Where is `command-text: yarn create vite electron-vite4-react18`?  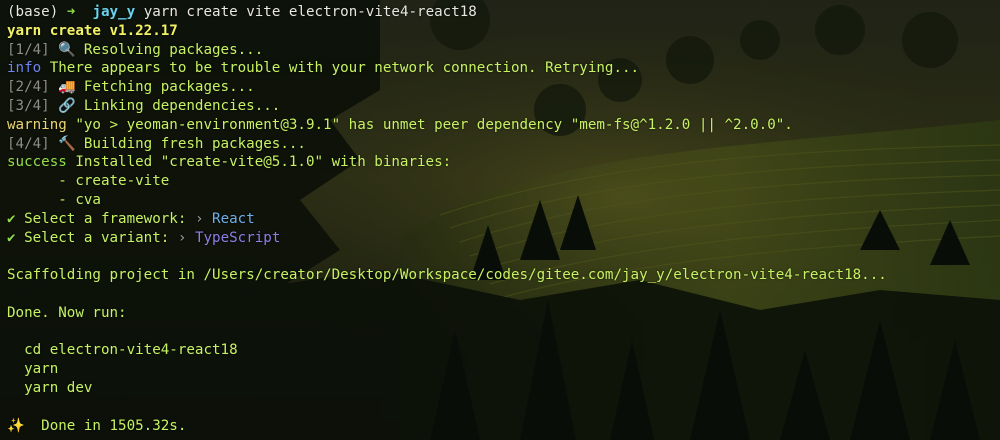 command-text: yarn create vite electron-vite4-react18 is located at coordinates (310, 12).